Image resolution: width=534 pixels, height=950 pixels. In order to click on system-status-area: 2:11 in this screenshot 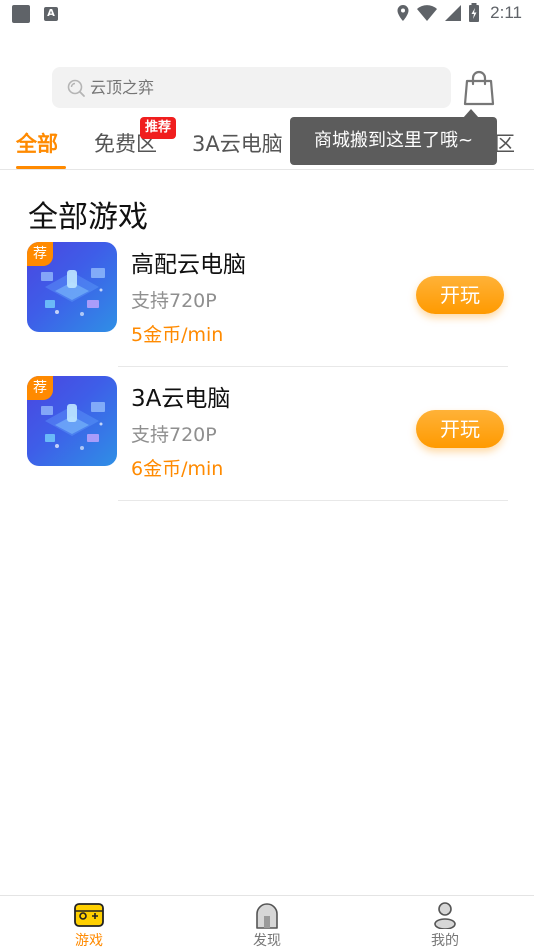, I will do `click(459, 13)`.